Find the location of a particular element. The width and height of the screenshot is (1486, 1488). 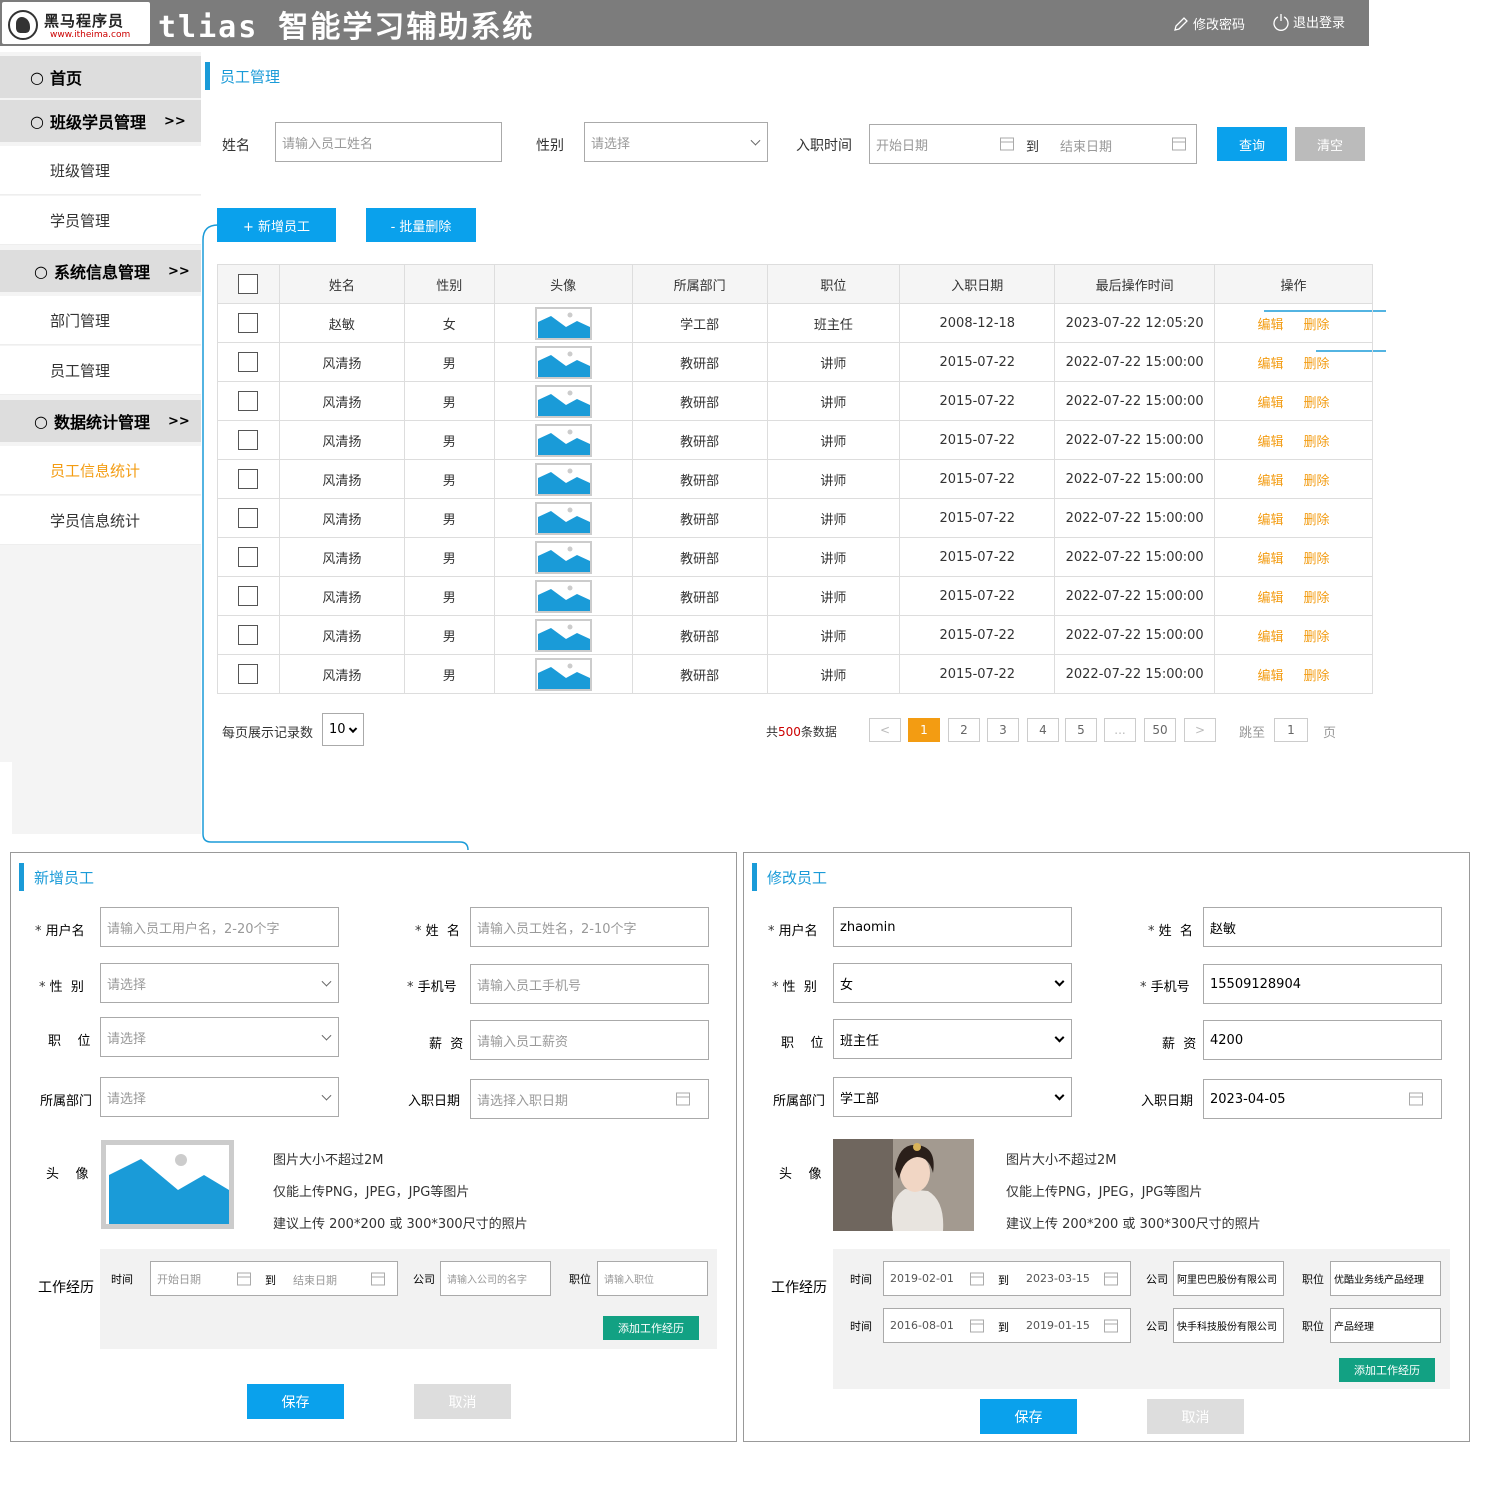

name-search-input: 请输入员工姓名 is located at coordinates (388, 142).